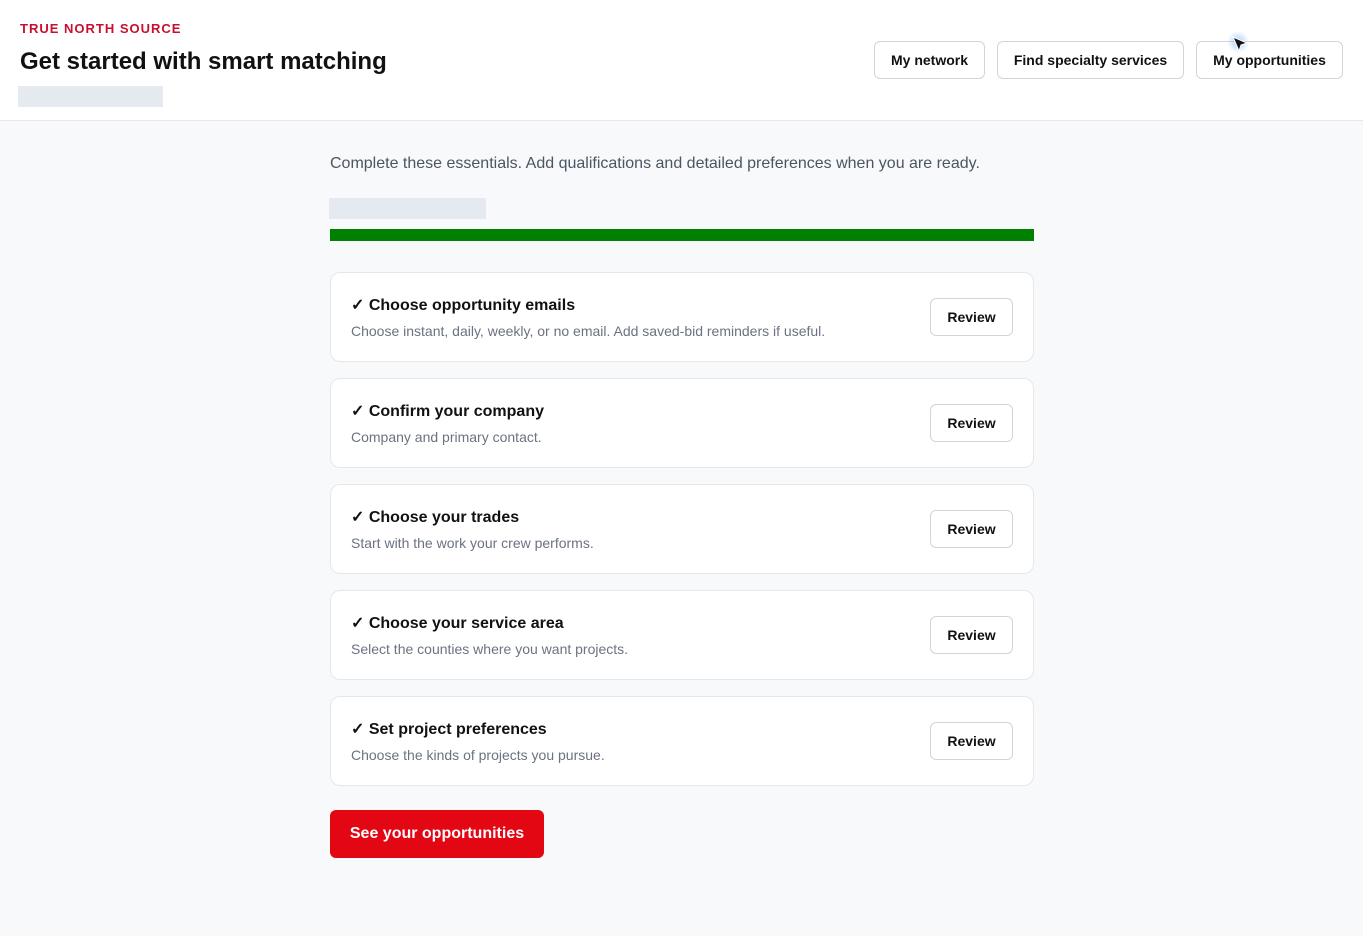 This screenshot has width=1363, height=936. What do you see at coordinates (90, 96) in the screenshot?
I see `subtitle-placeholder` at bounding box center [90, 96].